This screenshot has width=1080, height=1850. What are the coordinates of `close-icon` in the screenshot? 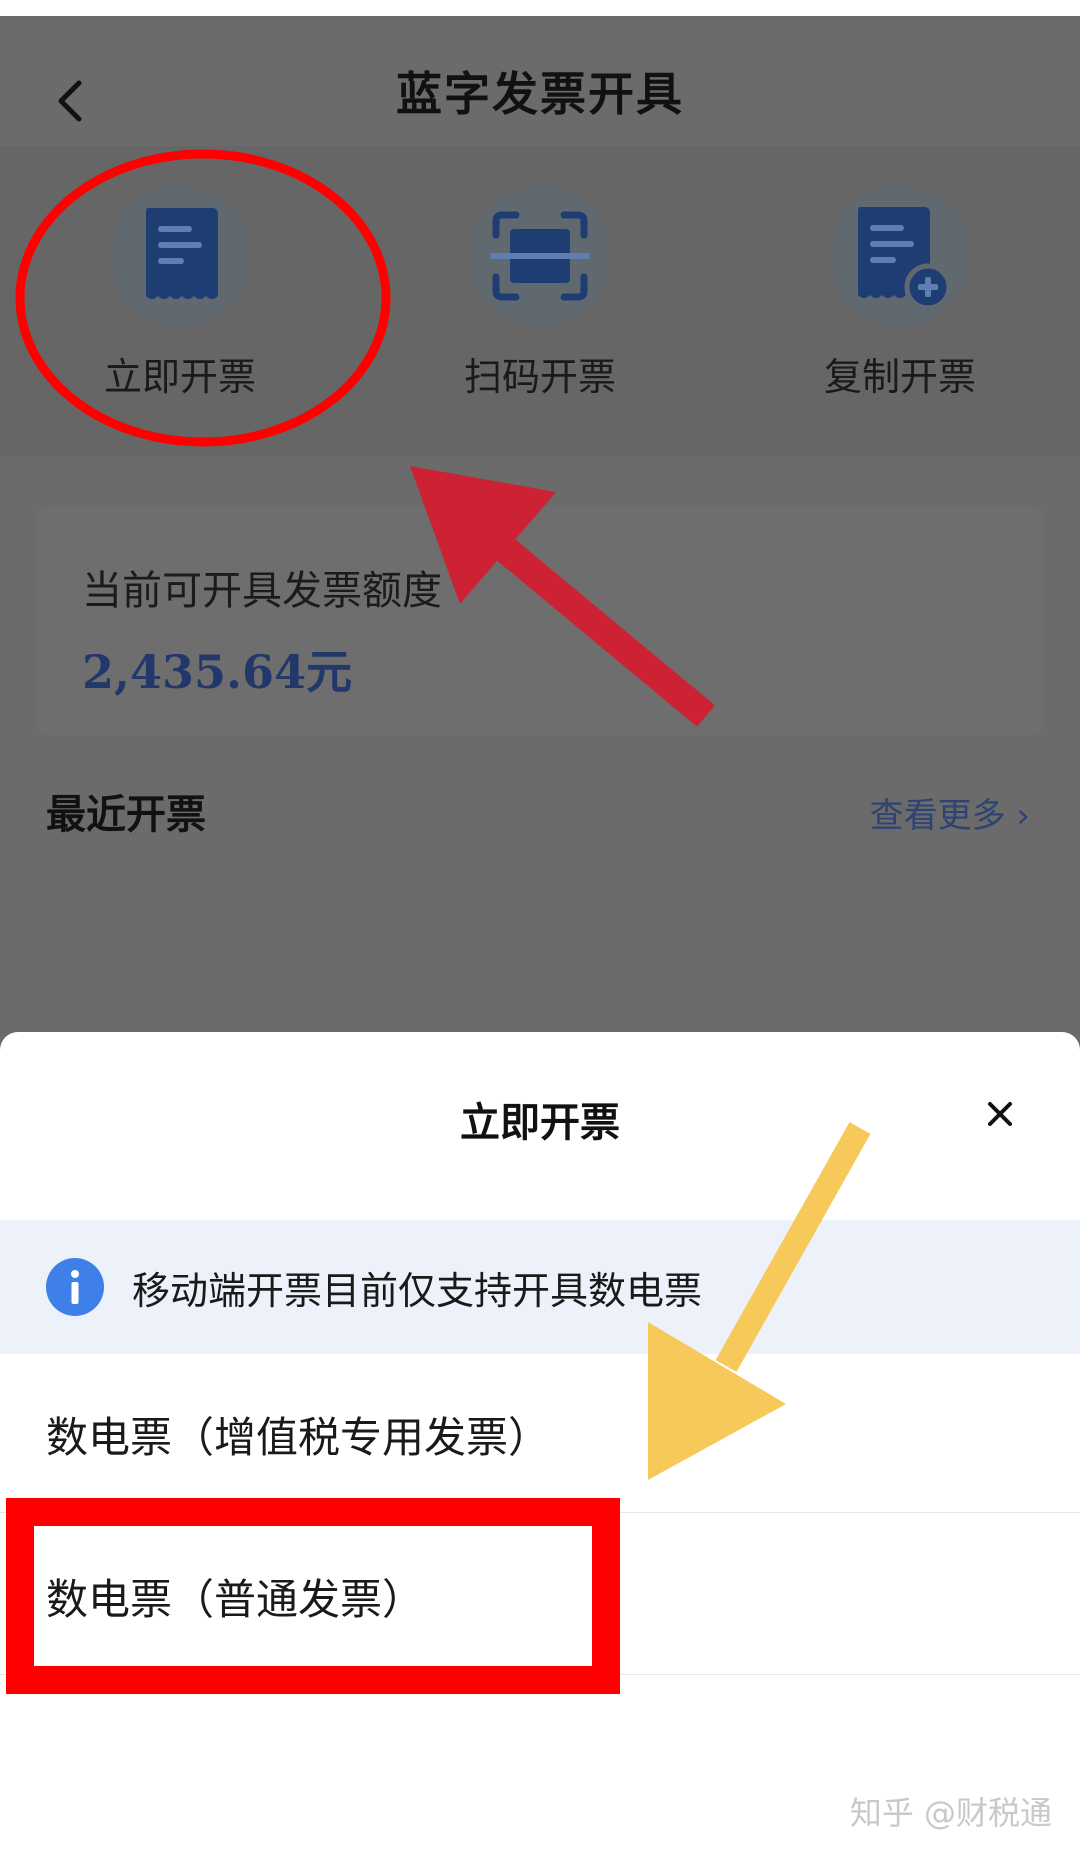 It's located at (1000, 1114).